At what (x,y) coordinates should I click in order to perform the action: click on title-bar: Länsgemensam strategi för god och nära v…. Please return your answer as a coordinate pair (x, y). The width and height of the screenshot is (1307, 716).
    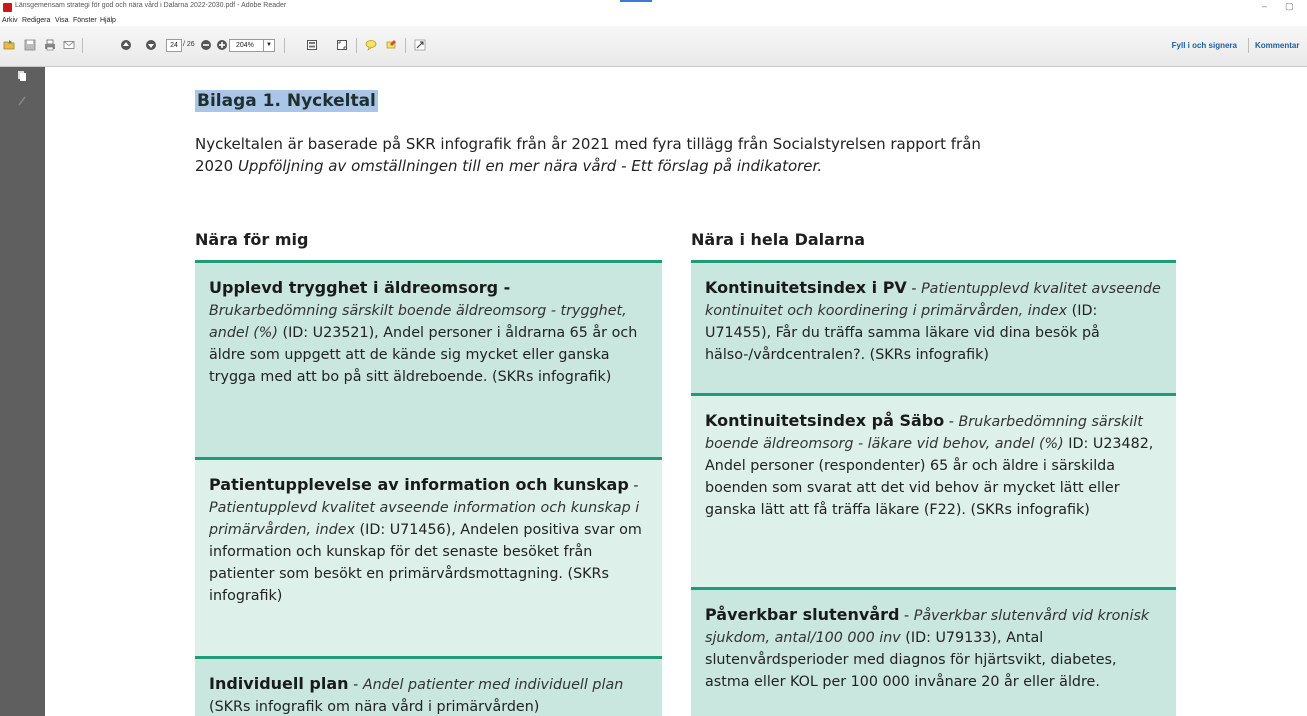
    Looking at the image, I should click on (653, 8).